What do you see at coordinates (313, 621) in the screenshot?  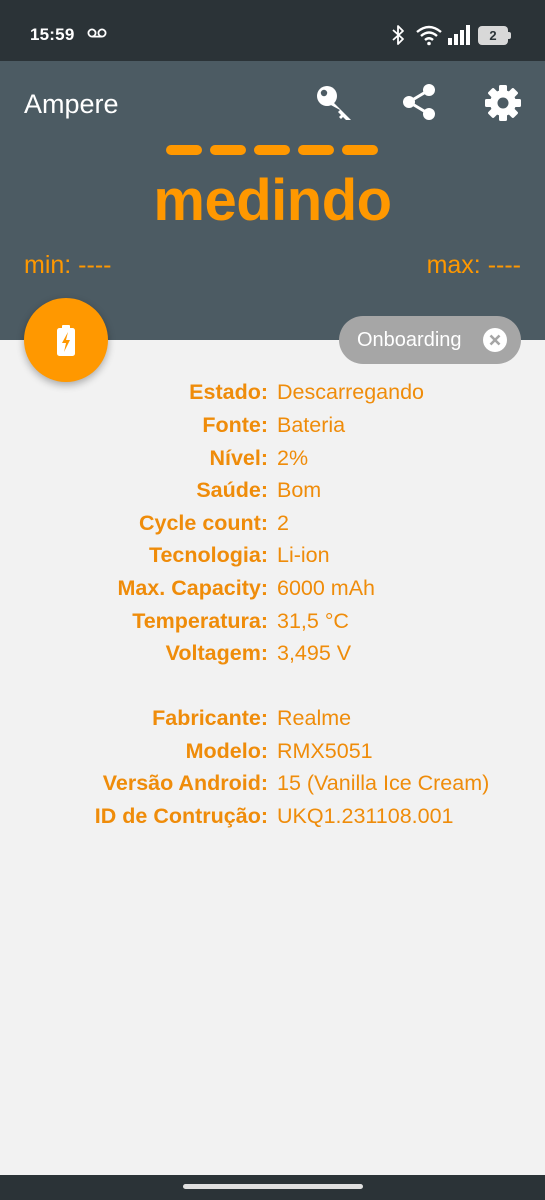 I see `info-value: 31,5 °C` at bounding box center [313, 621].